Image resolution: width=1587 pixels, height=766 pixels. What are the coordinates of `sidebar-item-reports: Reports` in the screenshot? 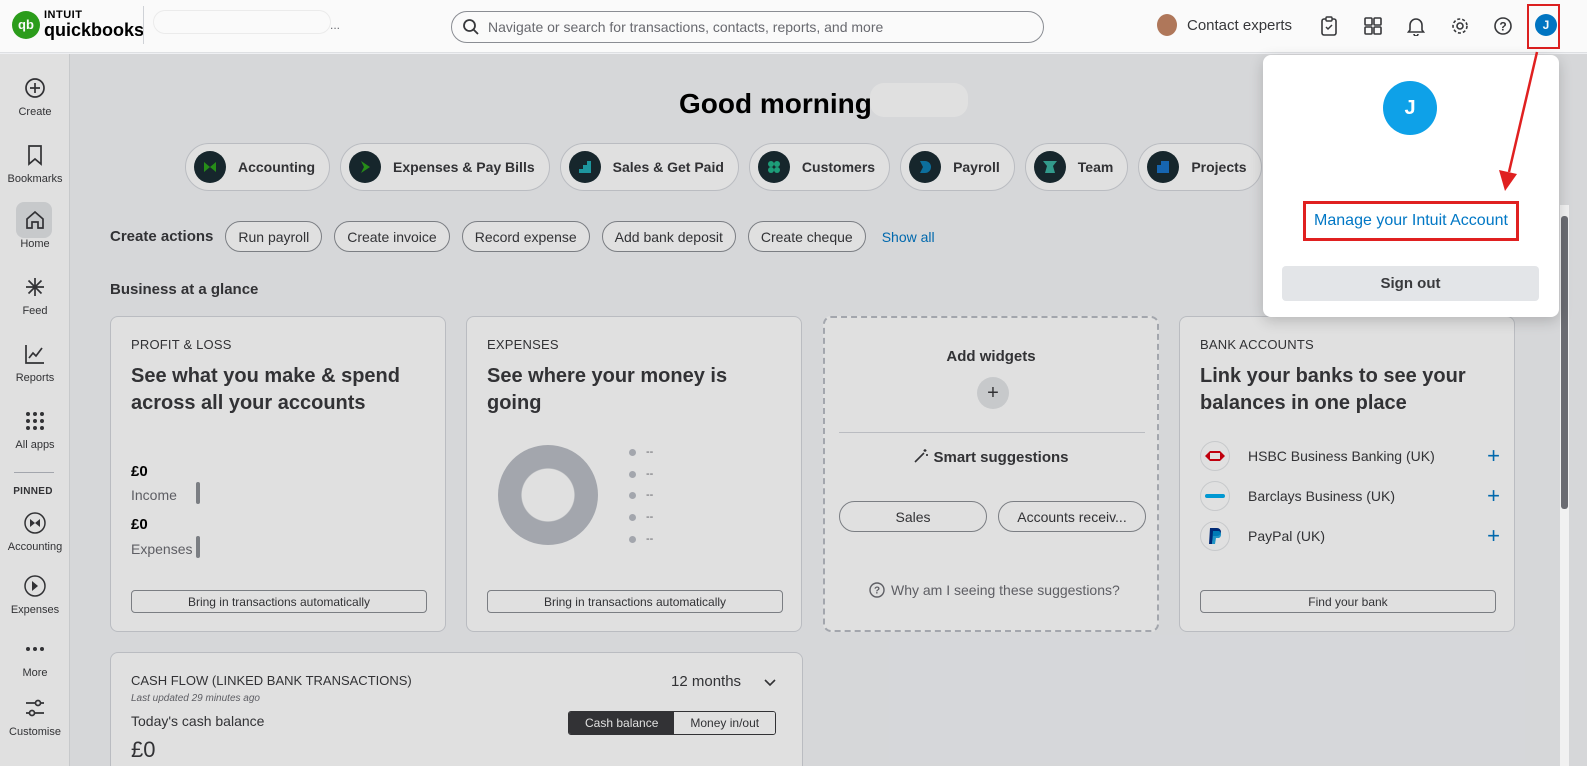 It's located at (35, 363).